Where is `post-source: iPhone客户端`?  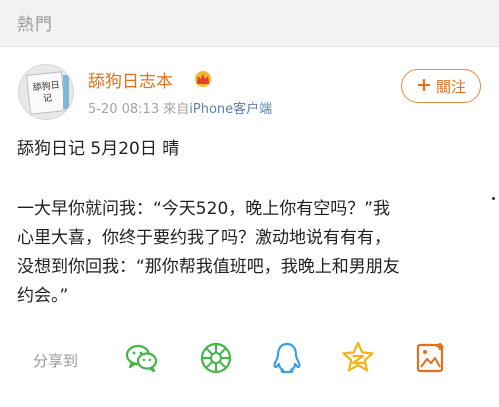
post-source: iPhone客户端 is located at coordinates (230, 109).